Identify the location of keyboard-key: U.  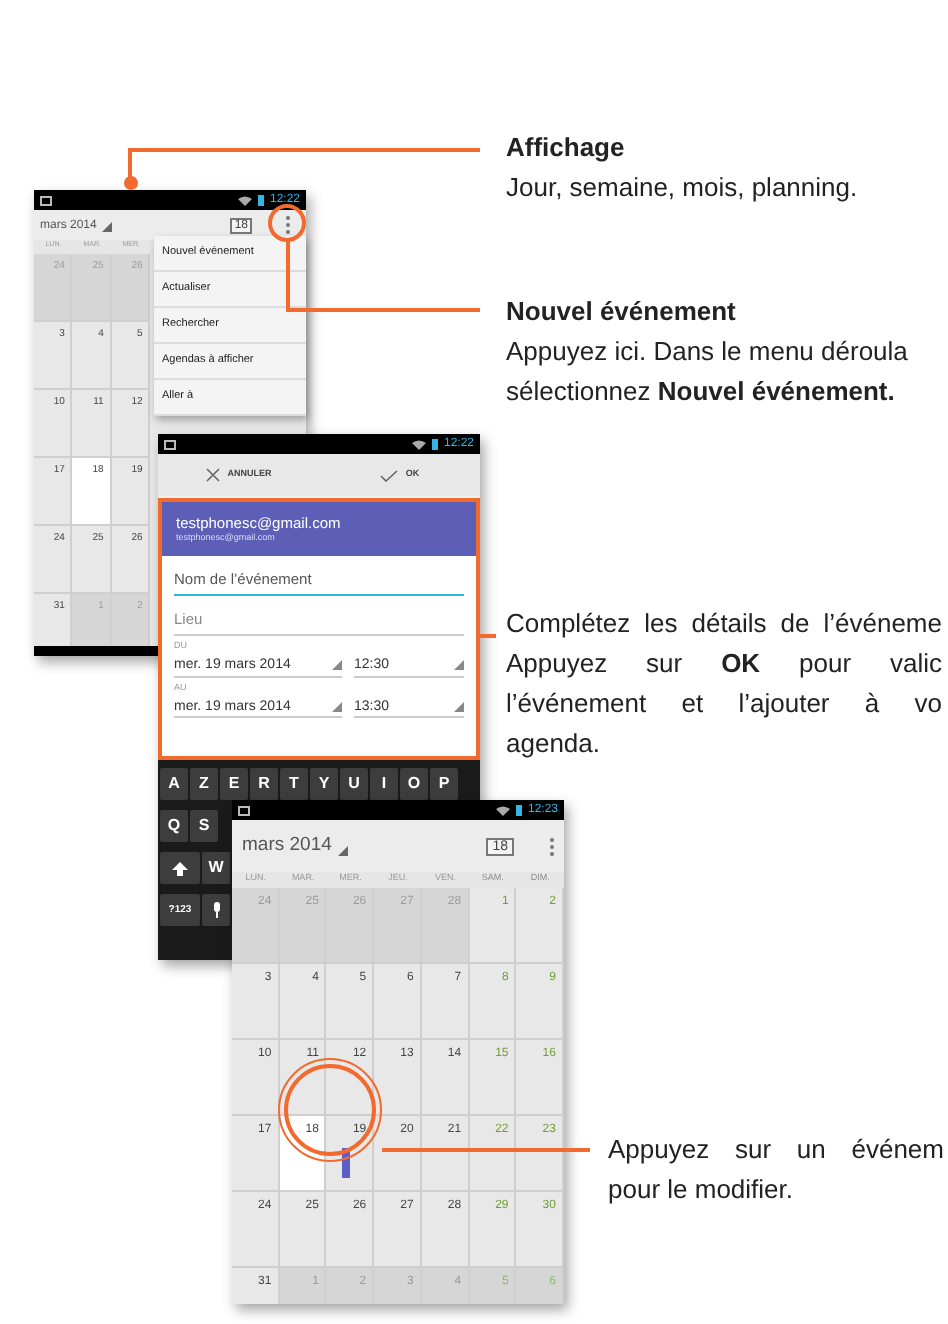
(354, 784).